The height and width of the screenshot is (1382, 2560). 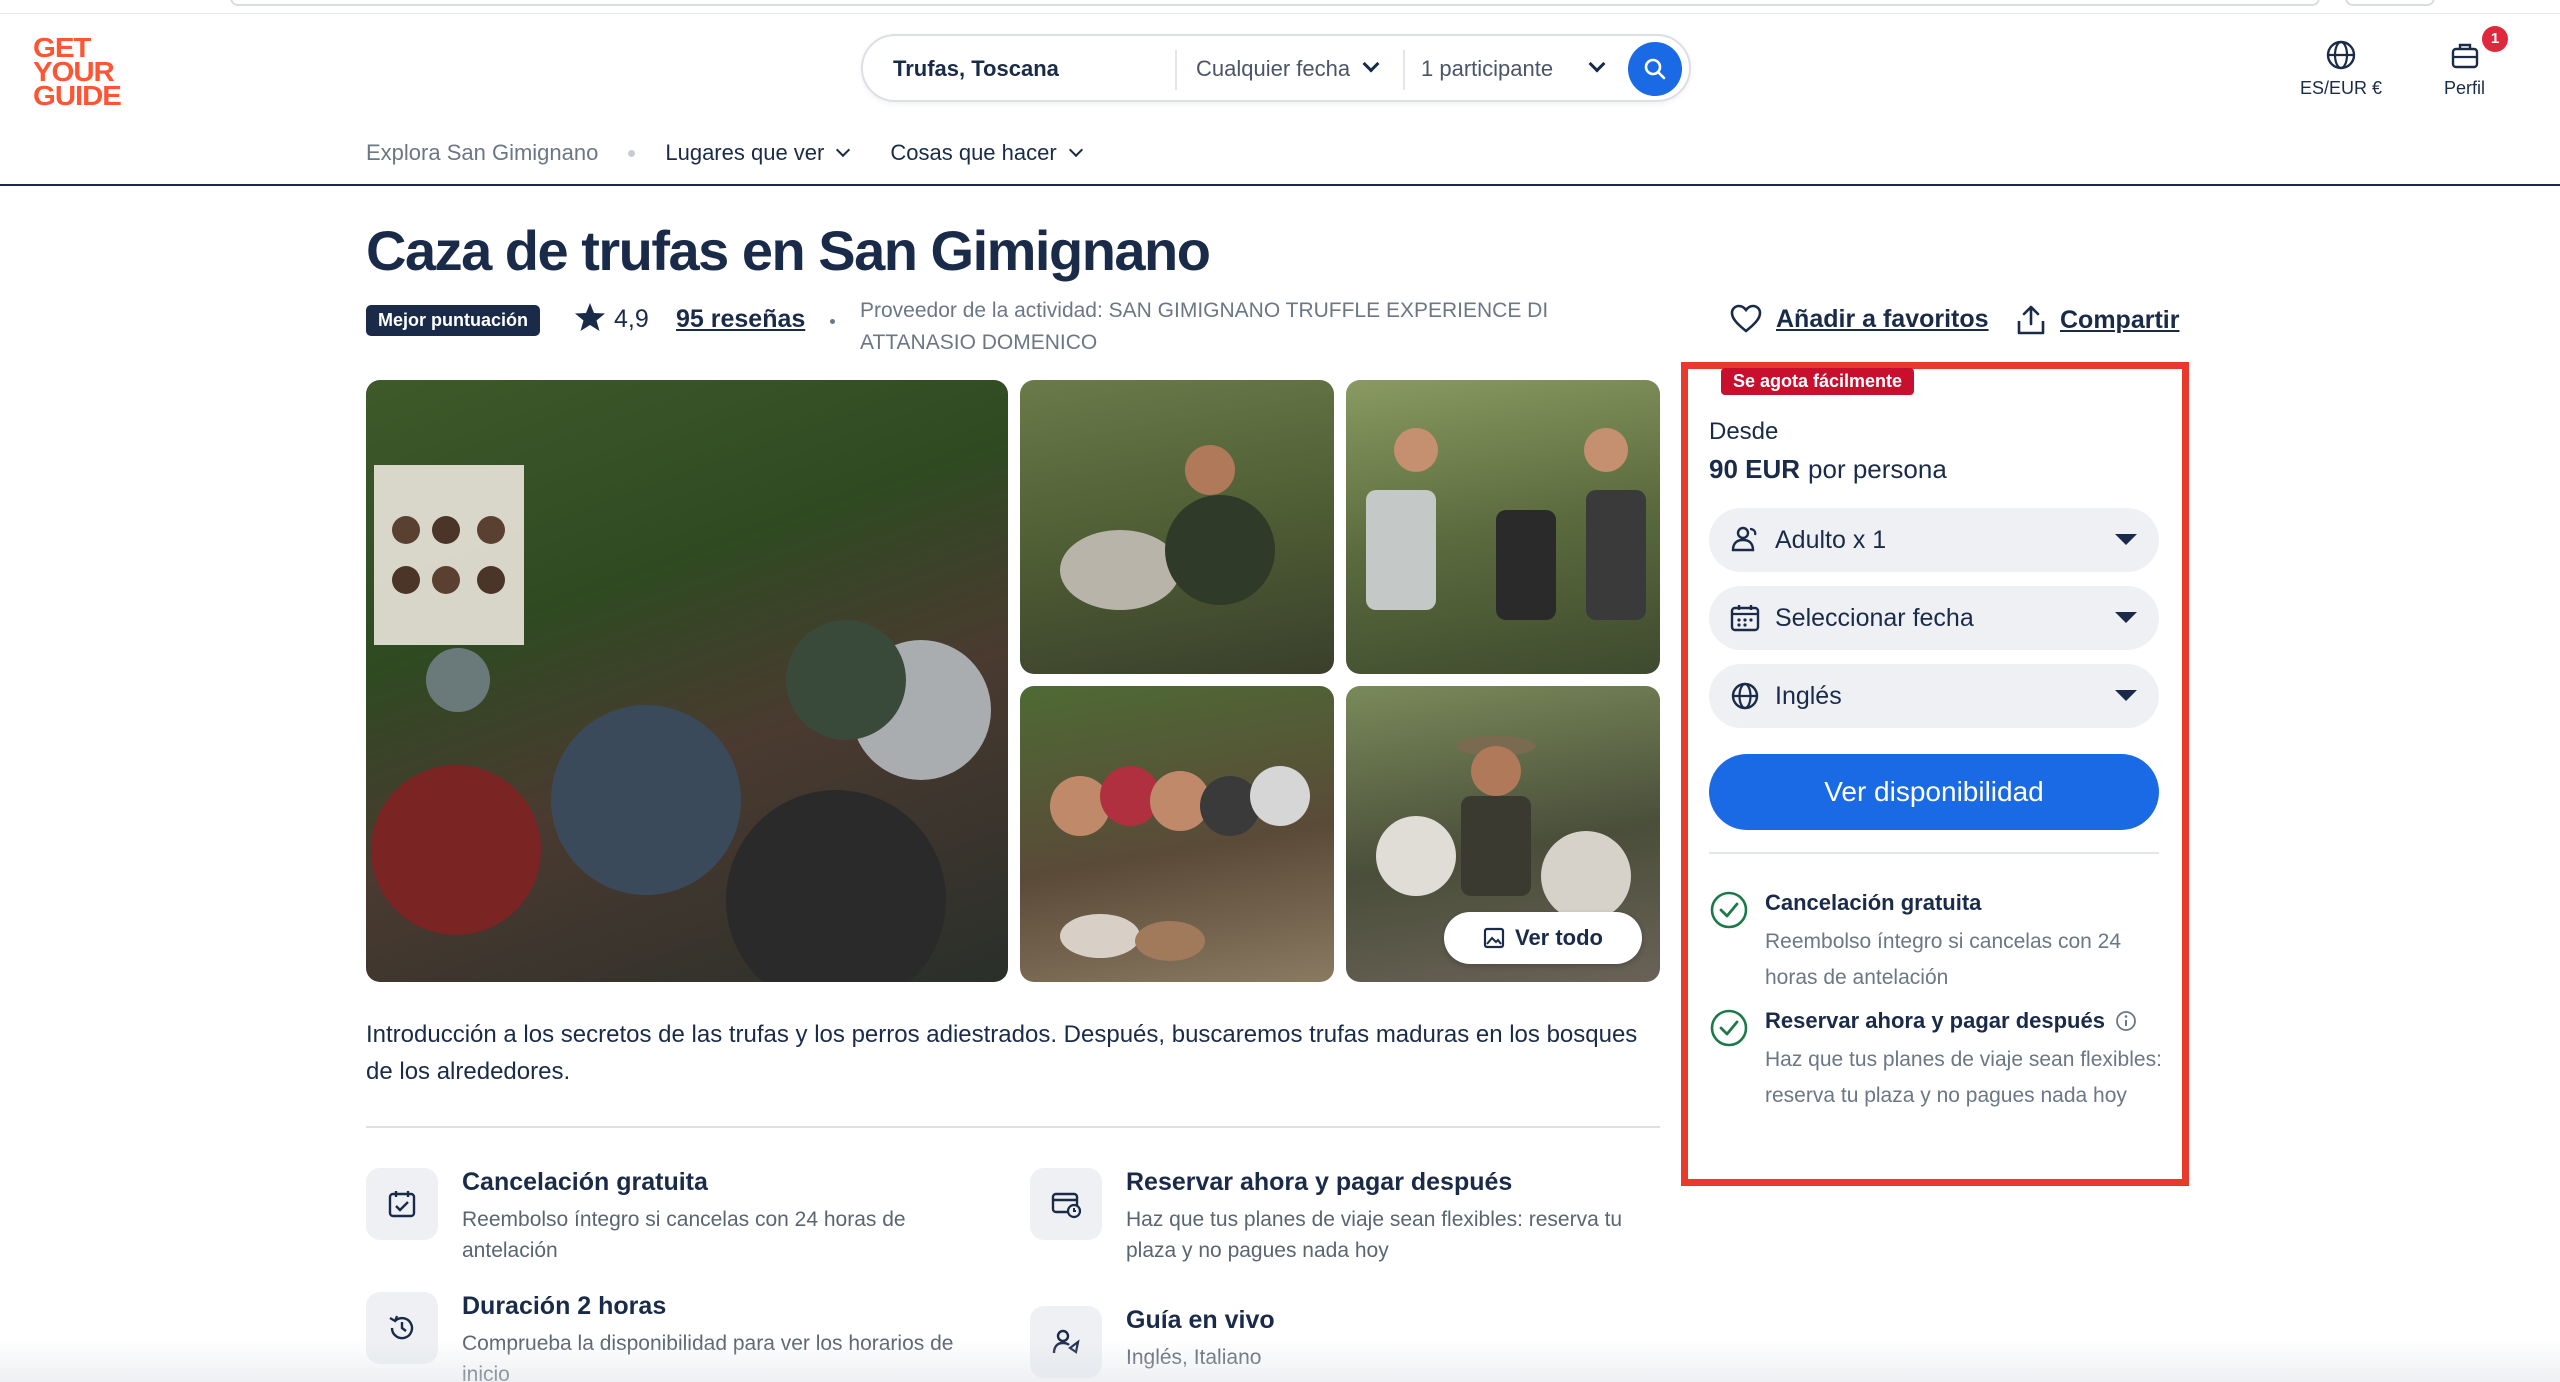 What do you see at coordinates (1755, 469) in the screenshot?
I see `price-value: 90 EUR` at bounding box center [1755, 469].